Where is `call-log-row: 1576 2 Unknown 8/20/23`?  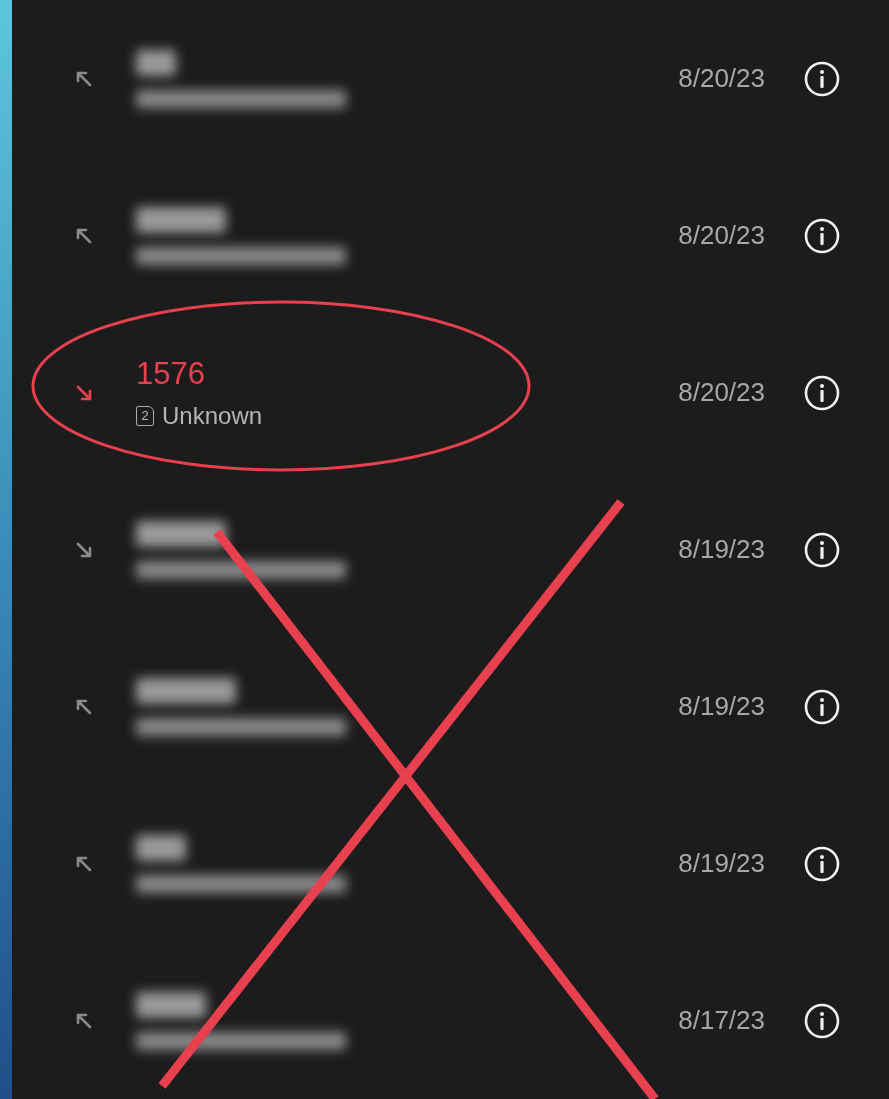
call-log-row: 1576 2 Unknown 8/20/23 is located at coordinates (450, 392).